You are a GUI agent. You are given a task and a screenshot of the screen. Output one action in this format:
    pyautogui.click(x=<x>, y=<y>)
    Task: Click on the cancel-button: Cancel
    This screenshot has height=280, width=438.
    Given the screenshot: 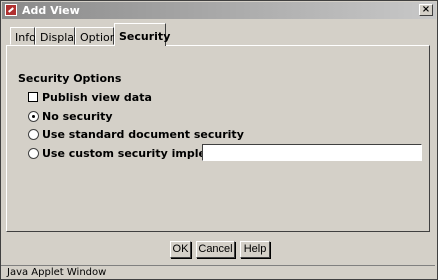 What is the action you would take?
    pyautogui.click(x=215, y=249)
    